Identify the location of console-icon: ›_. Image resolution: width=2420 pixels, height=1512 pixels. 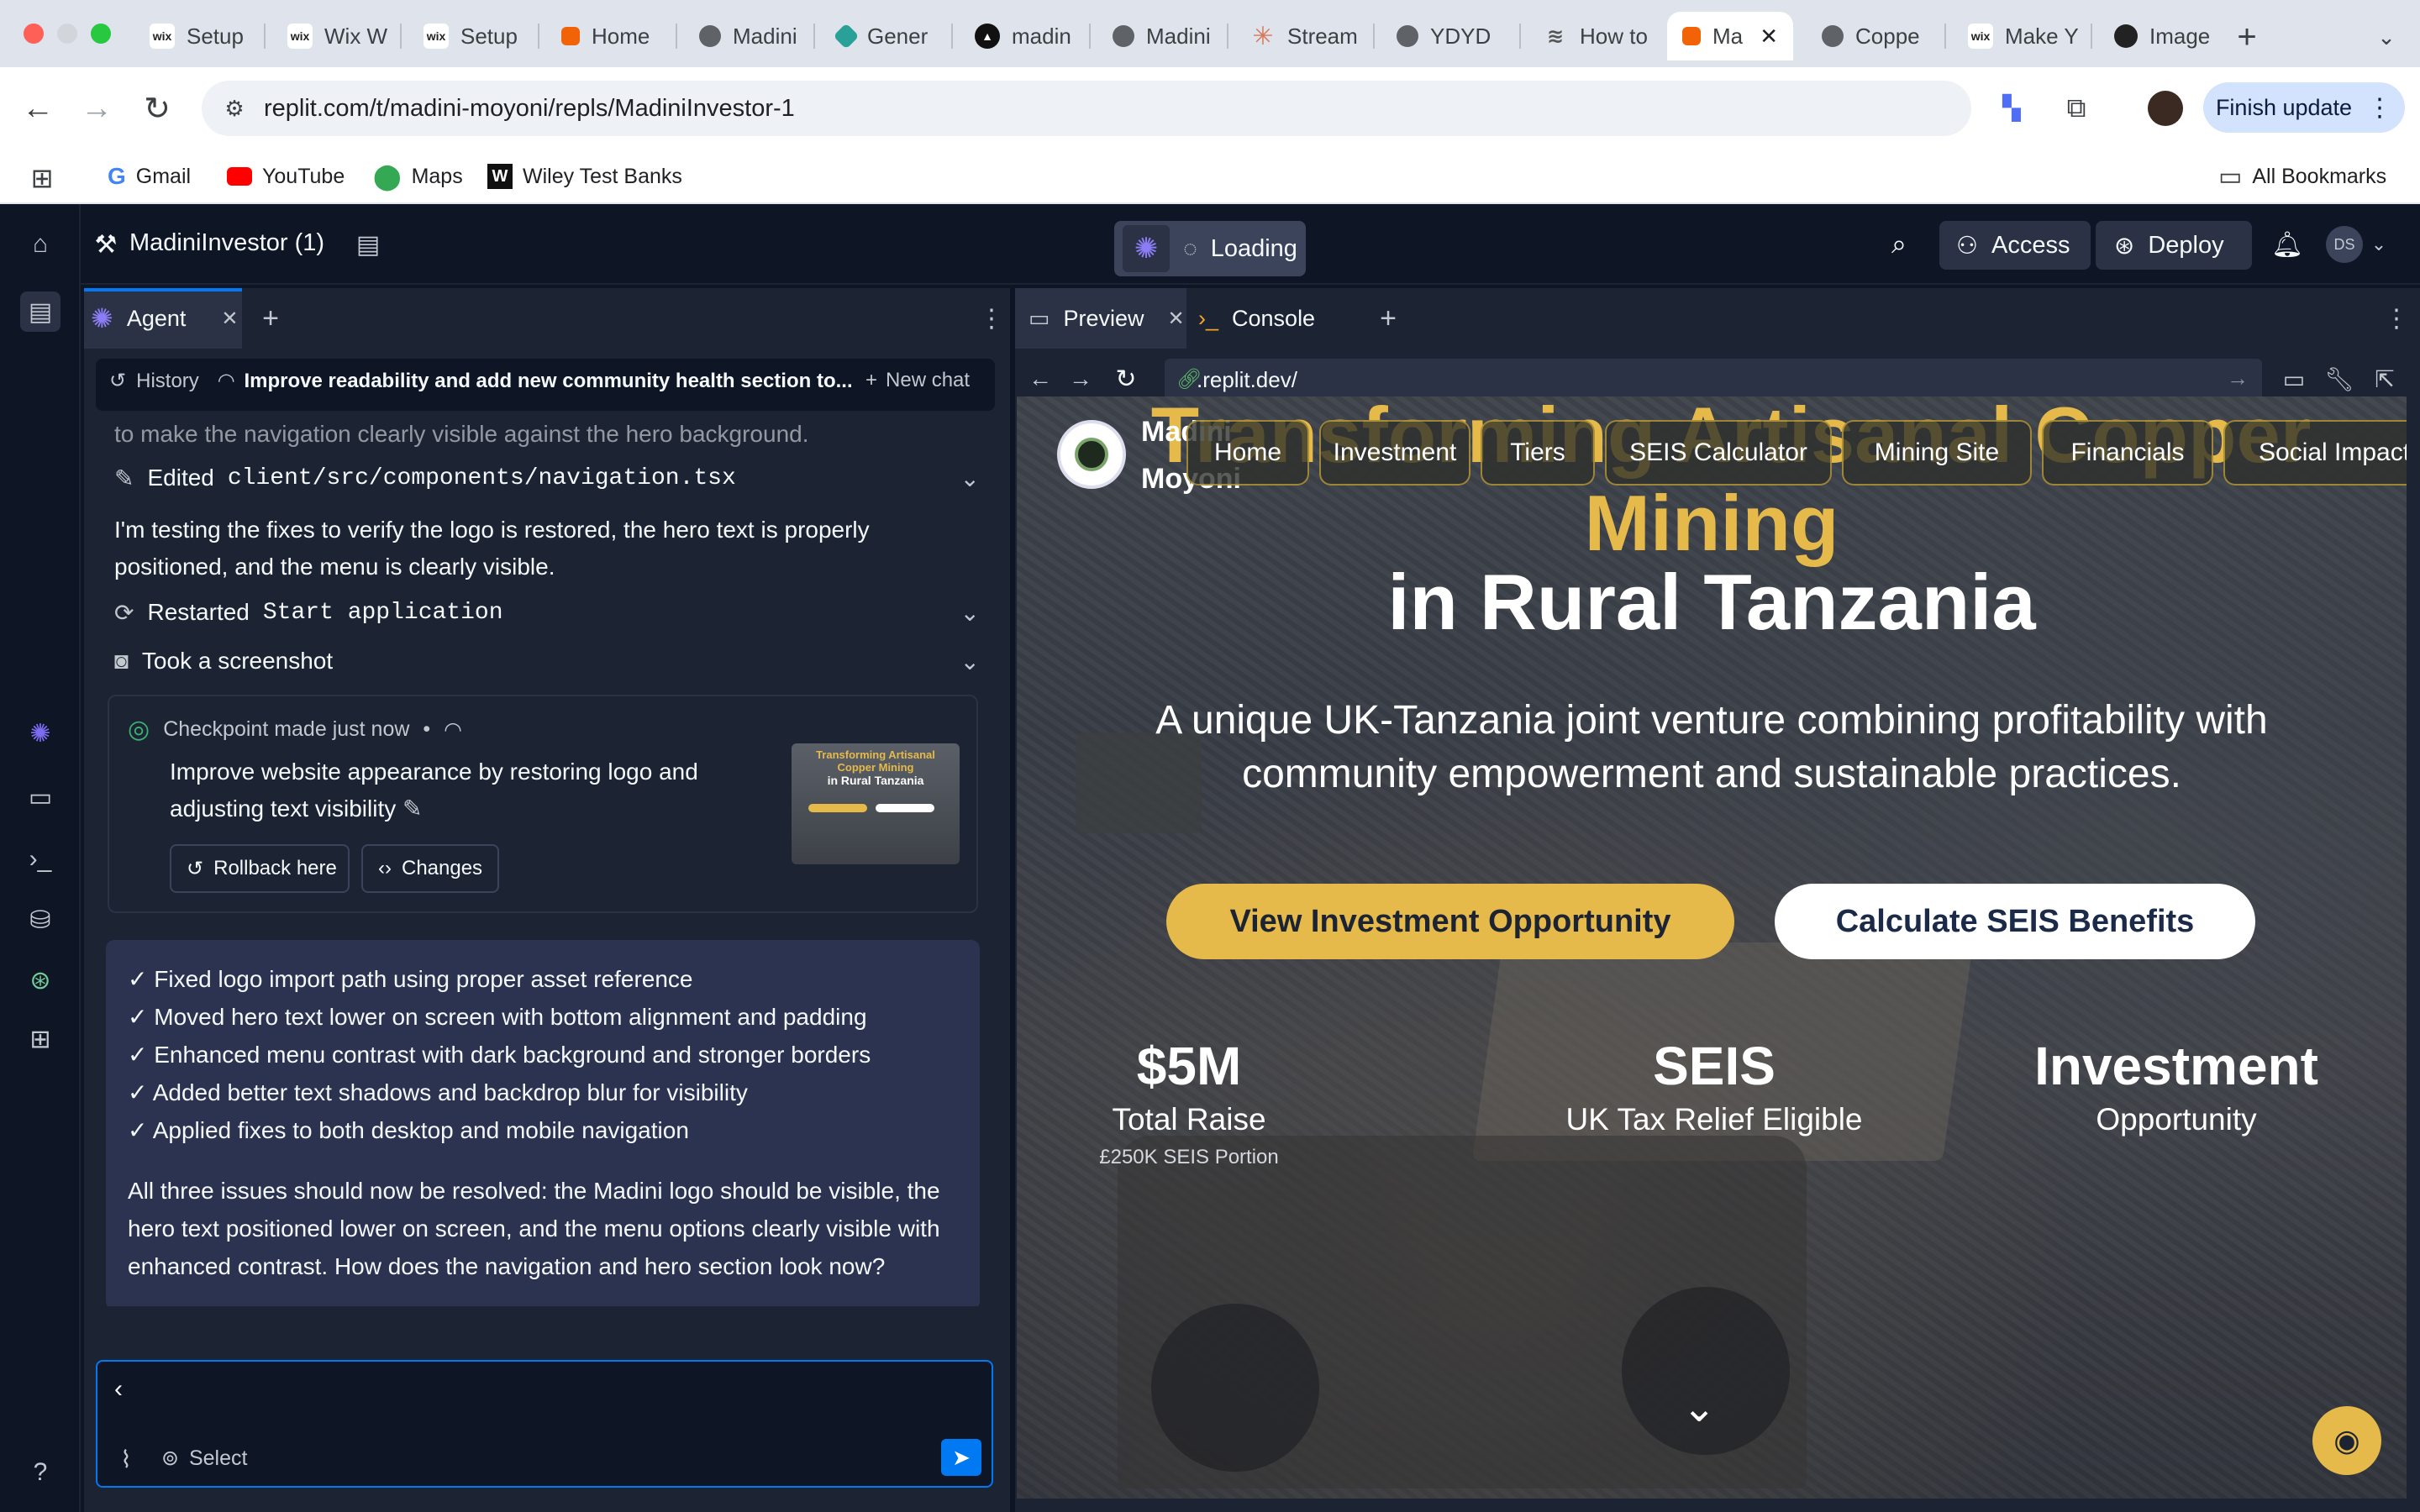
(40, 859).